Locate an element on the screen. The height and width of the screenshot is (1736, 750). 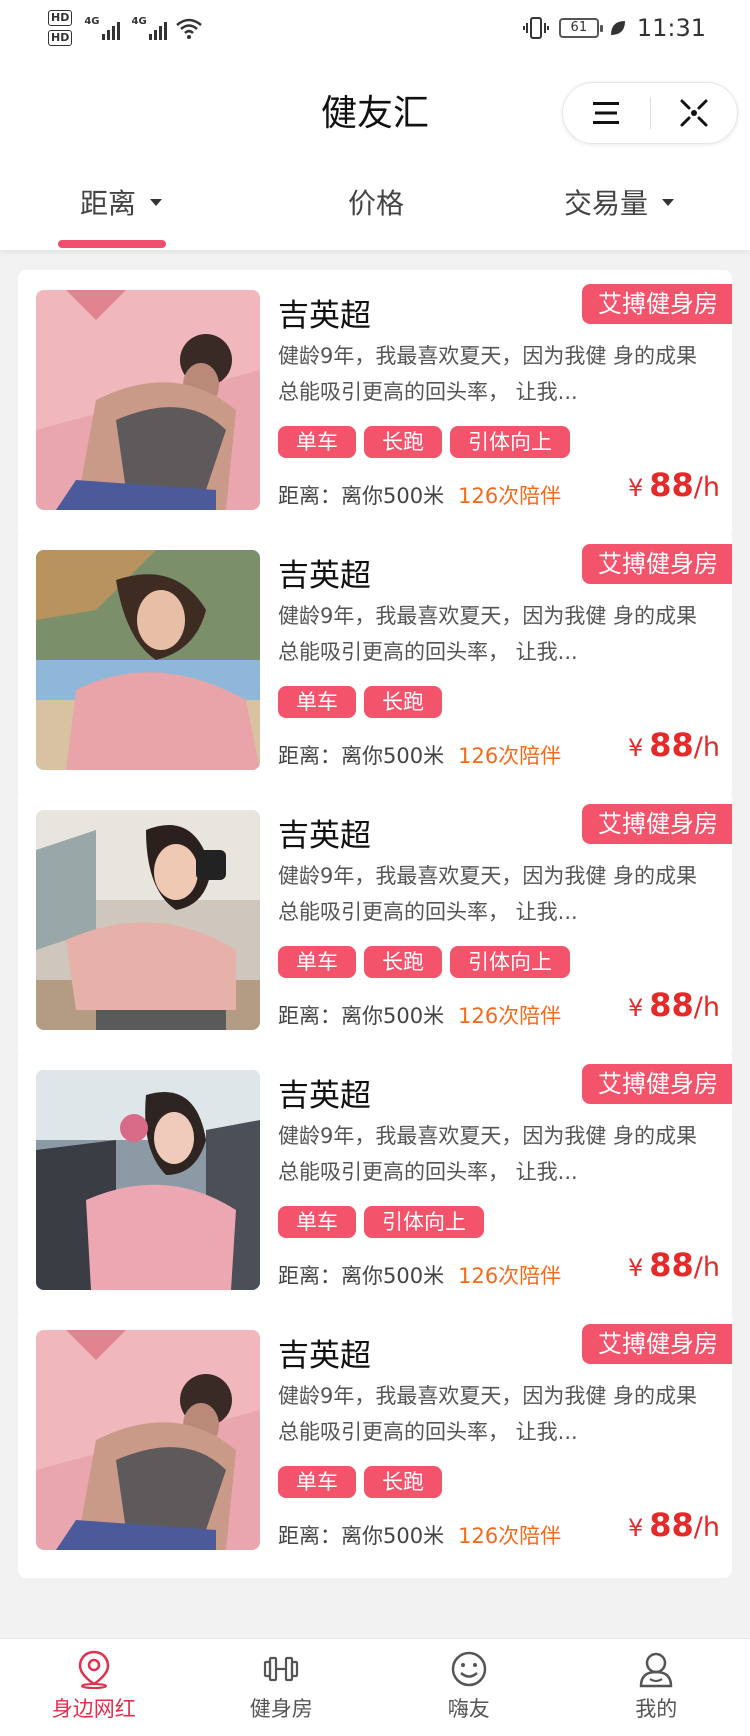
hd-badge-2: HD is located at coordinates (60, 38).